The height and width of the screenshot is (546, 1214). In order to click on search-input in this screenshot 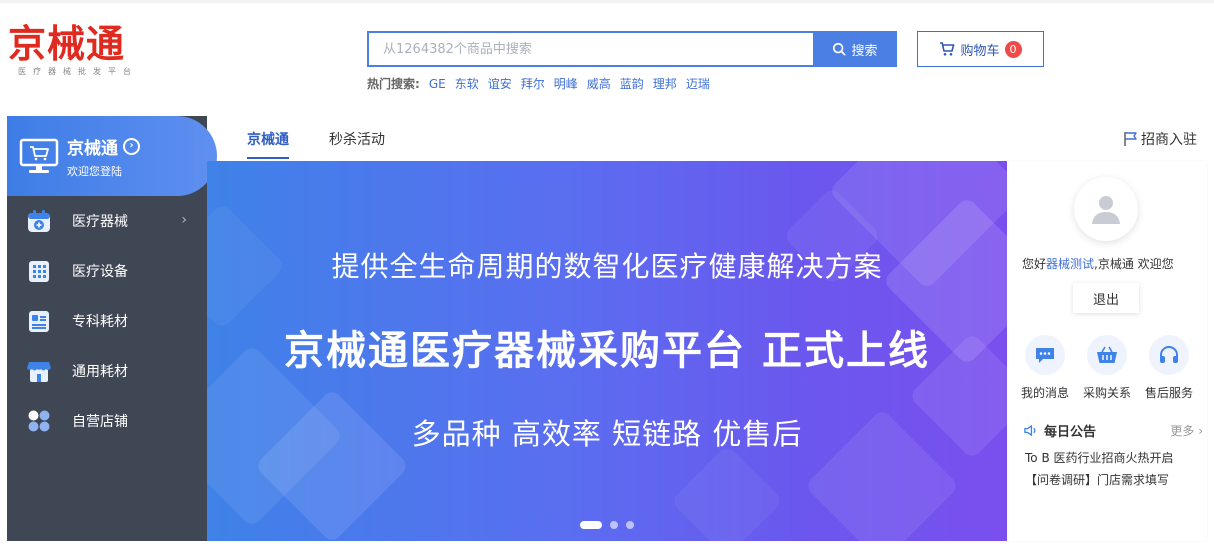, I will do `click(591, 49)`.